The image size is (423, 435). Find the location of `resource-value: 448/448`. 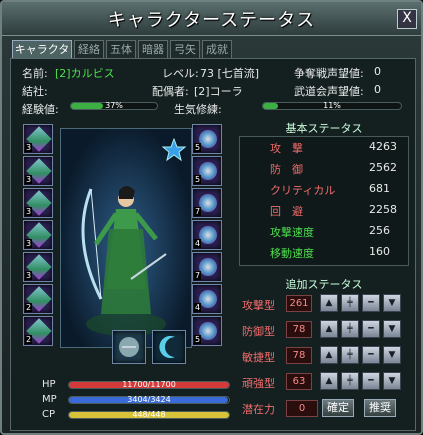

resource-value: 448/448 is located at coordinates (149, 414).